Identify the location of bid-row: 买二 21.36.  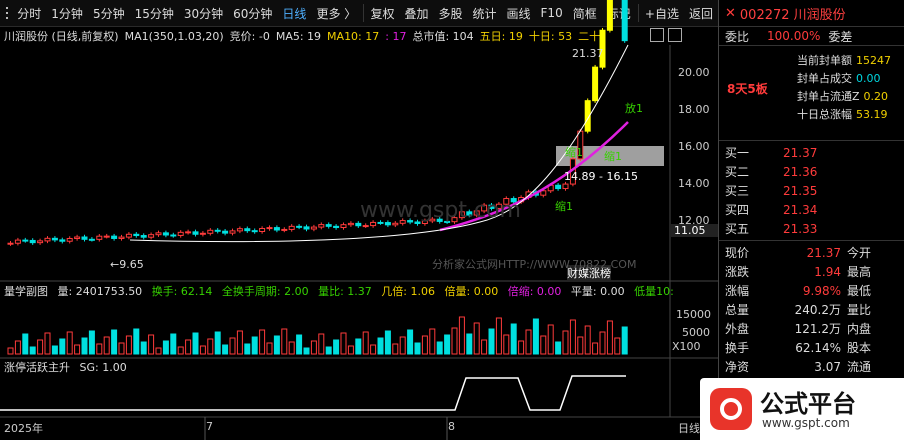
(811, 171).